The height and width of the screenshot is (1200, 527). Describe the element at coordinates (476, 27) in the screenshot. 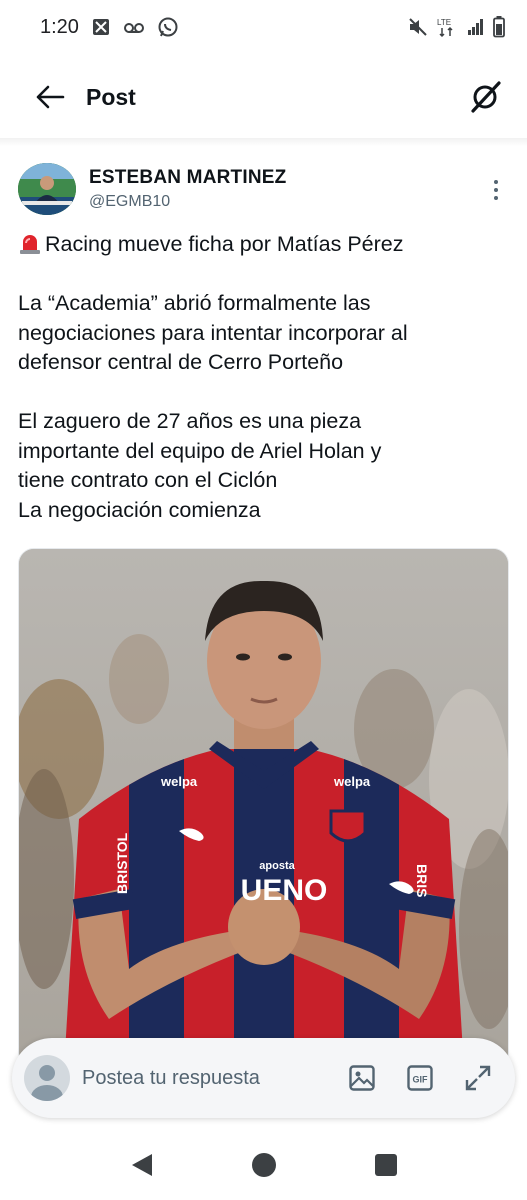

I see `signal-icon` at that location.